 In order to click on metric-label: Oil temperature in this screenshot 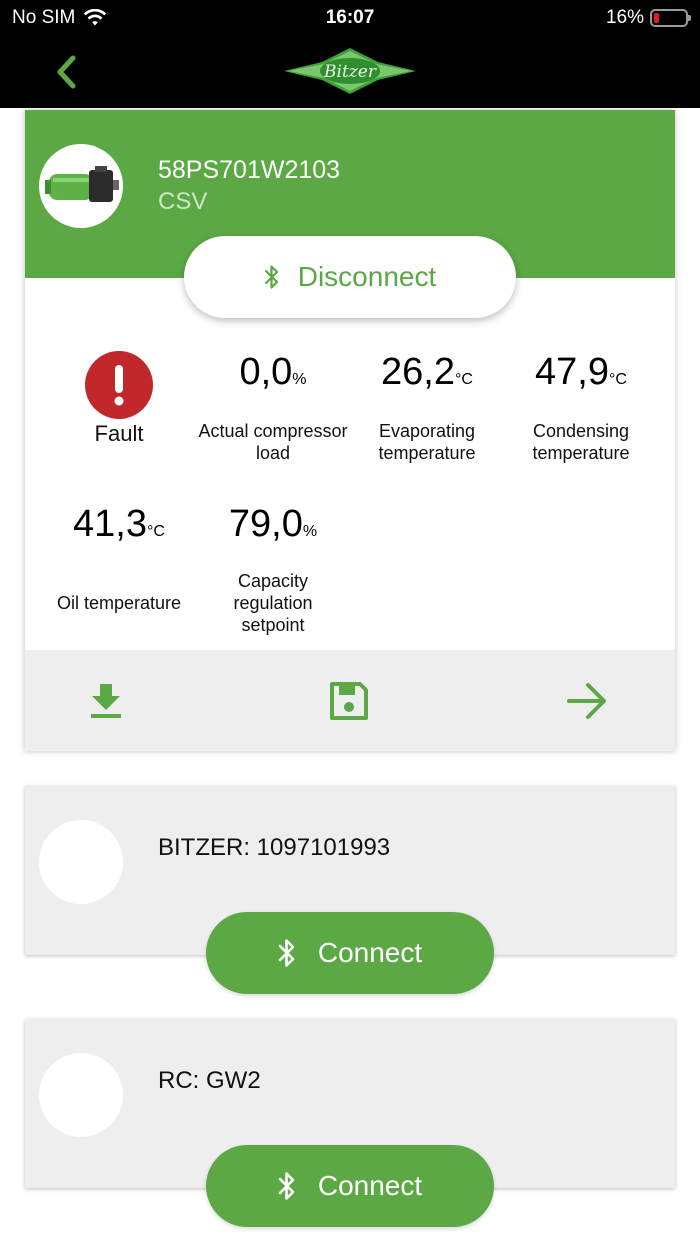, I will do `click(119, 603)`.